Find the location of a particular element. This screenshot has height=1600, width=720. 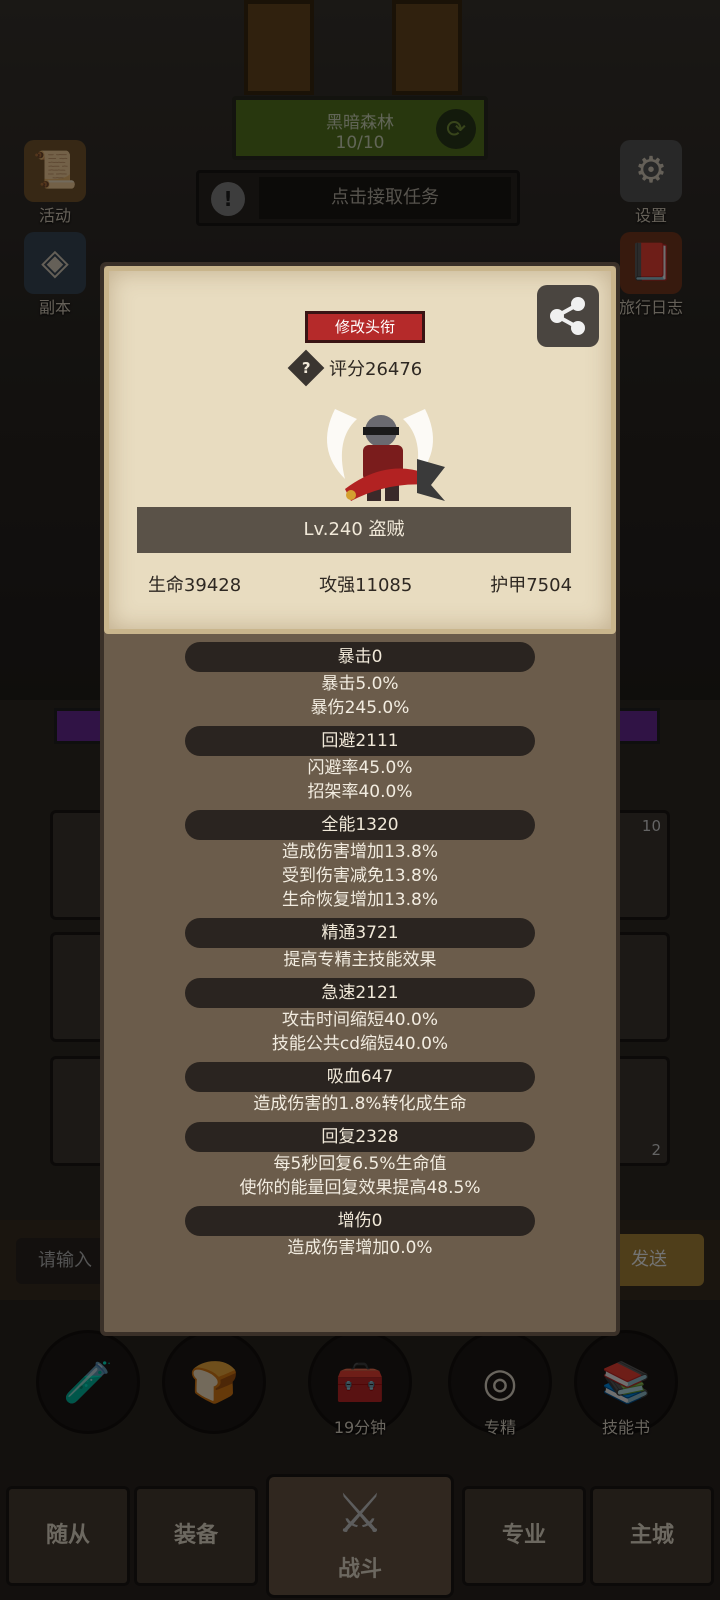

attr-line: 受到伤害减免13.8% is located at coordinates (359, 876).